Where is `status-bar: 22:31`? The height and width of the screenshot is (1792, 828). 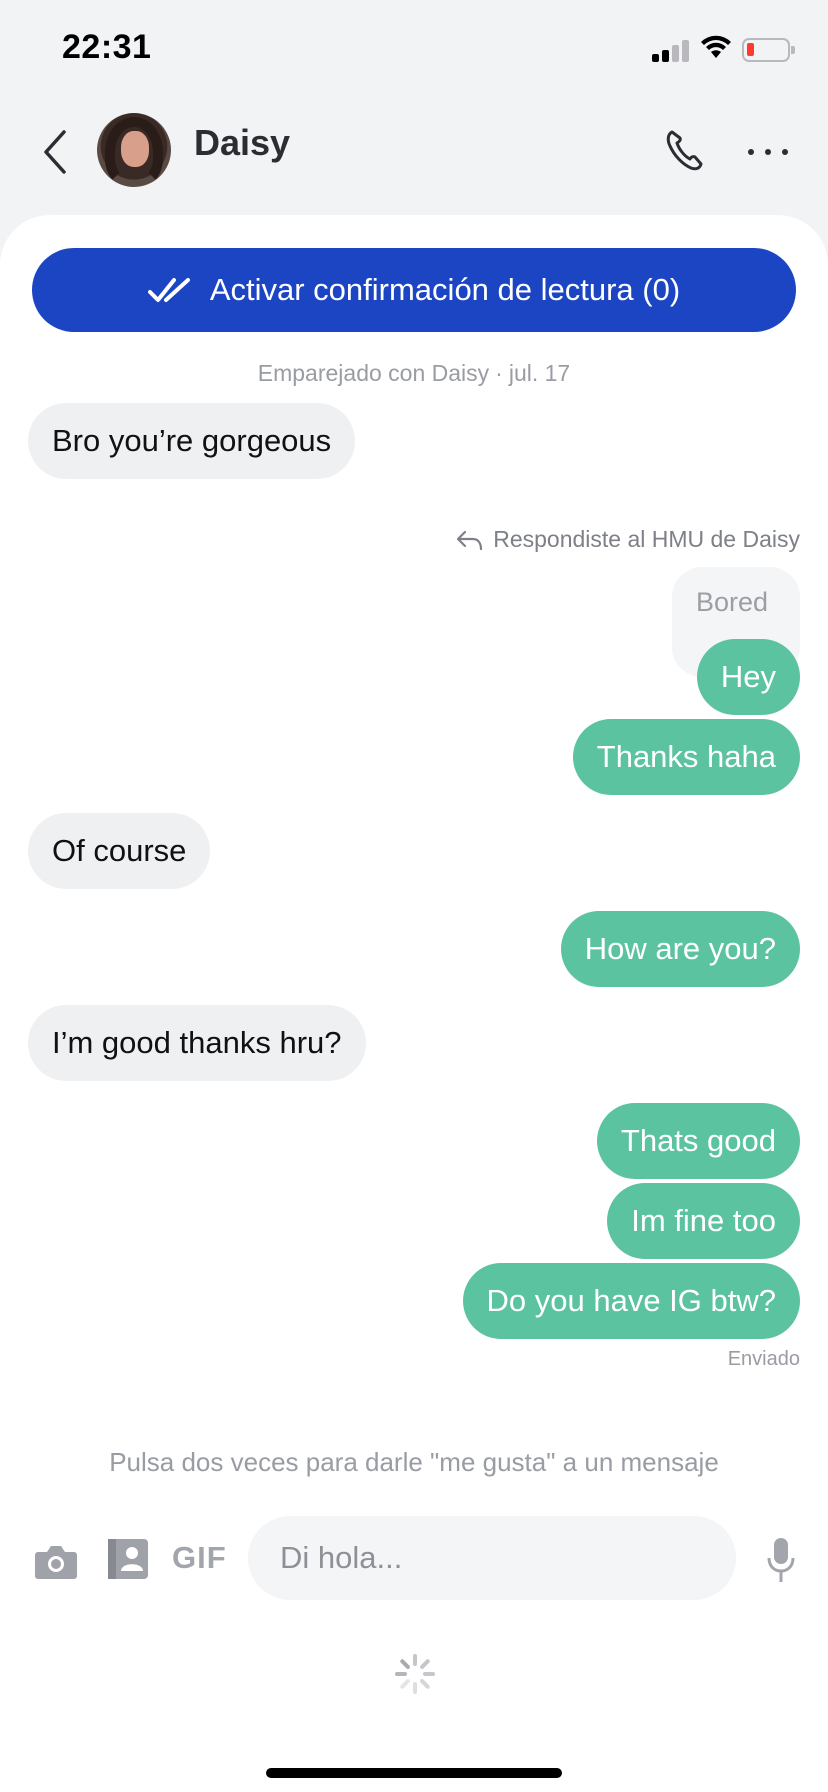 status-bar: 22:31 is located at coordinates (414, 50).